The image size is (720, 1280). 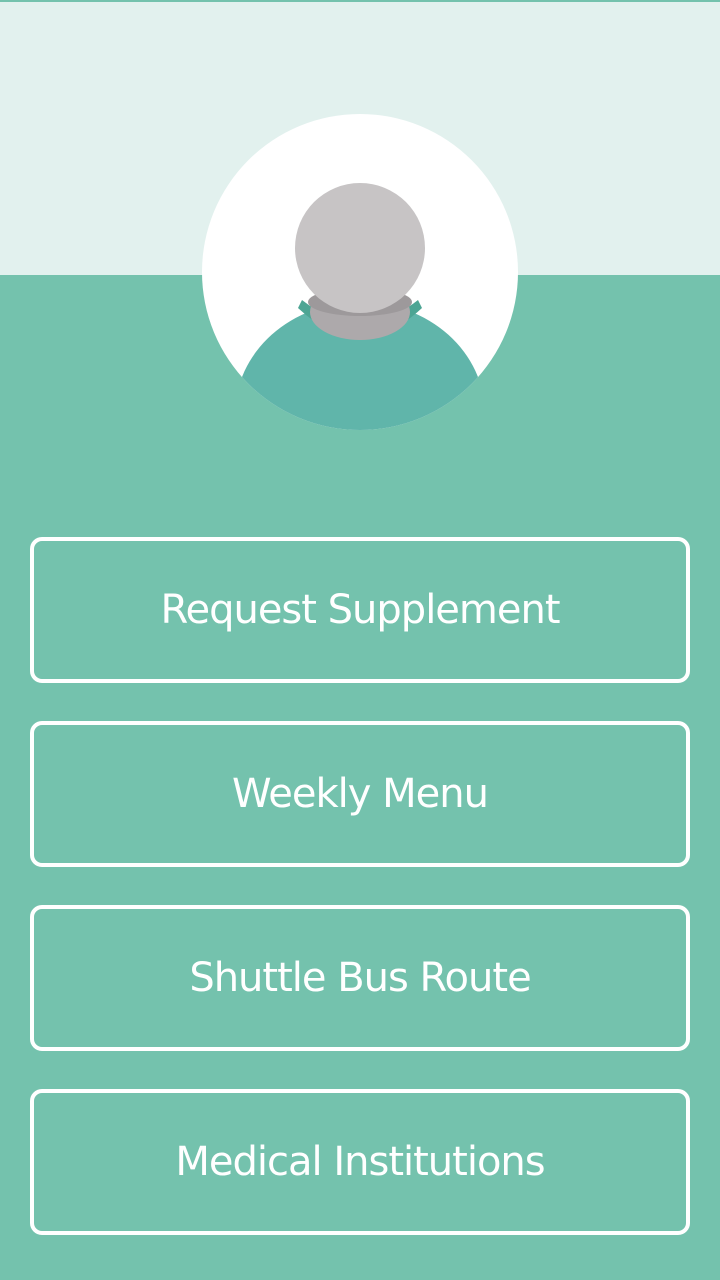 I want to click on request-supplement-label: Request Supplement, so click(x=360, y=610).